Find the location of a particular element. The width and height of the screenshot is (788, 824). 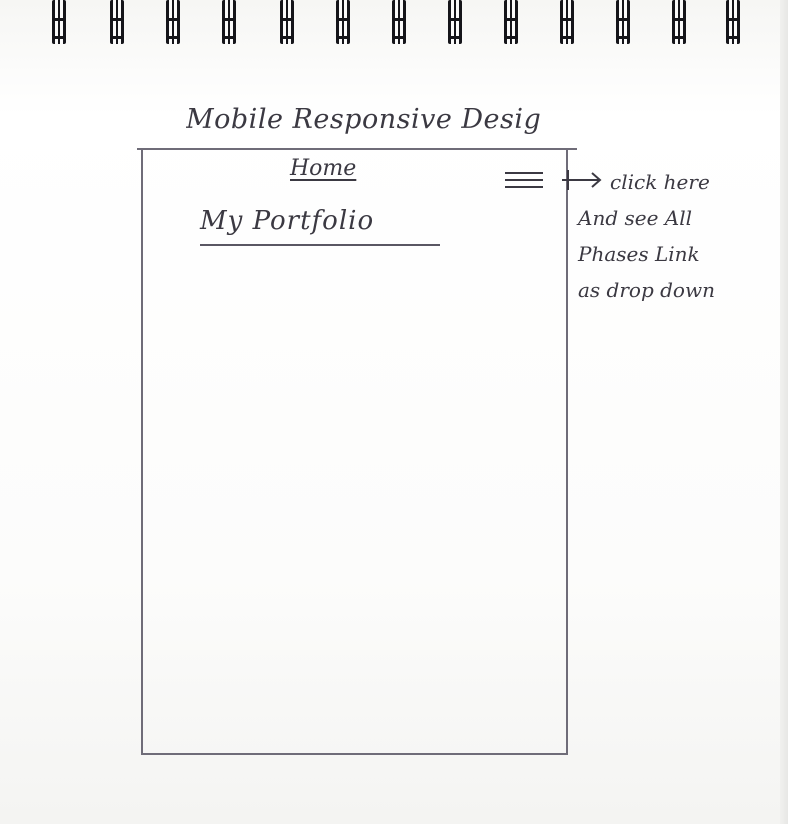

page-edge is located at coordinates (784, 412).